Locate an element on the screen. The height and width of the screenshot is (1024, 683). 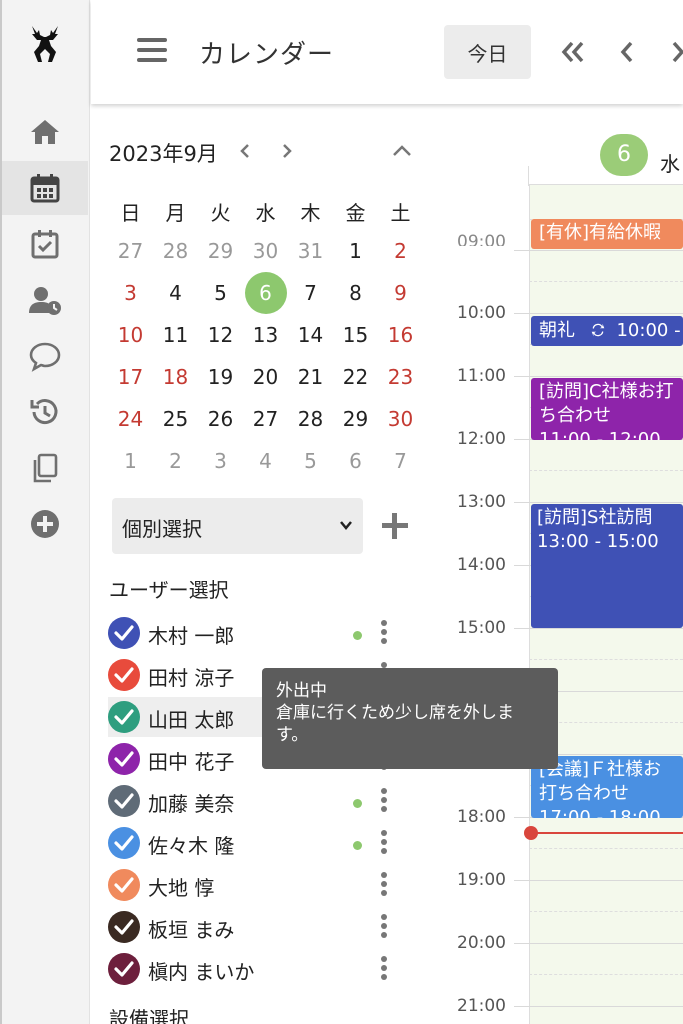
rail-item-tasks is located at coordinates (45, 244).